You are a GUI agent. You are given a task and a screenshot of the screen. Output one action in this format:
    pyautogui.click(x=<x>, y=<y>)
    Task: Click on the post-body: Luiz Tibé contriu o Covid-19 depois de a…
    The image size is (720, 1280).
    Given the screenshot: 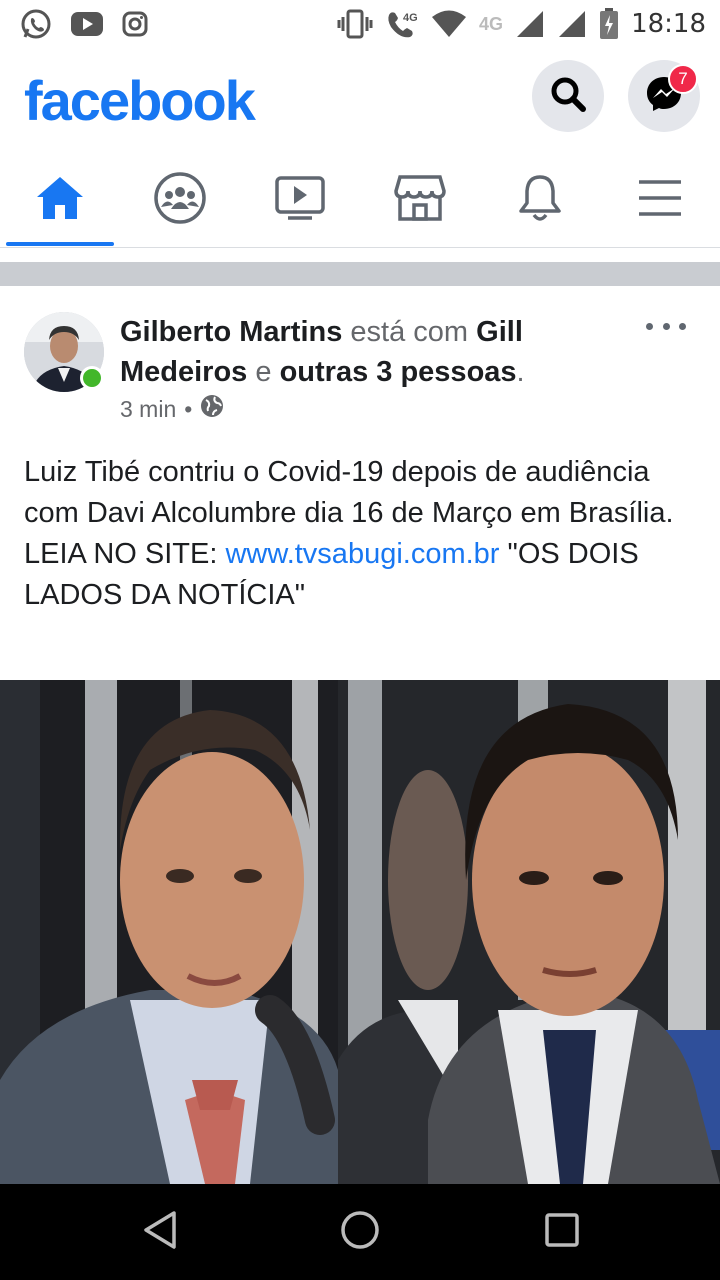 What is the action you would take?
    pyautogui.click(x=349, y=492)
    